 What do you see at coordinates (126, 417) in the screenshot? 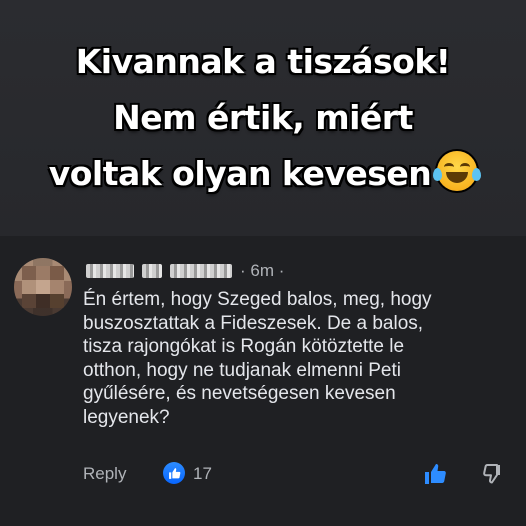
I see `comment-text-line: legyenek?` at bounding box center [126, 417].